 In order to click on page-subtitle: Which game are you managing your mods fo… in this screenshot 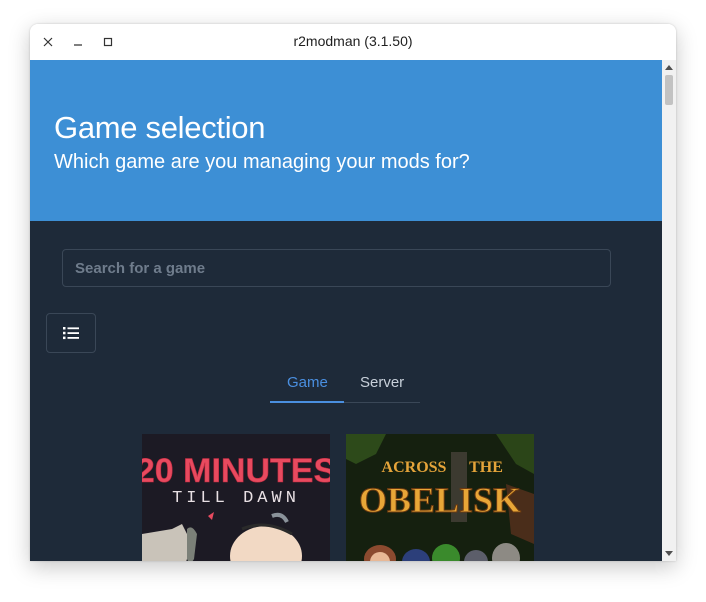, I will do `click(262, 162)`.